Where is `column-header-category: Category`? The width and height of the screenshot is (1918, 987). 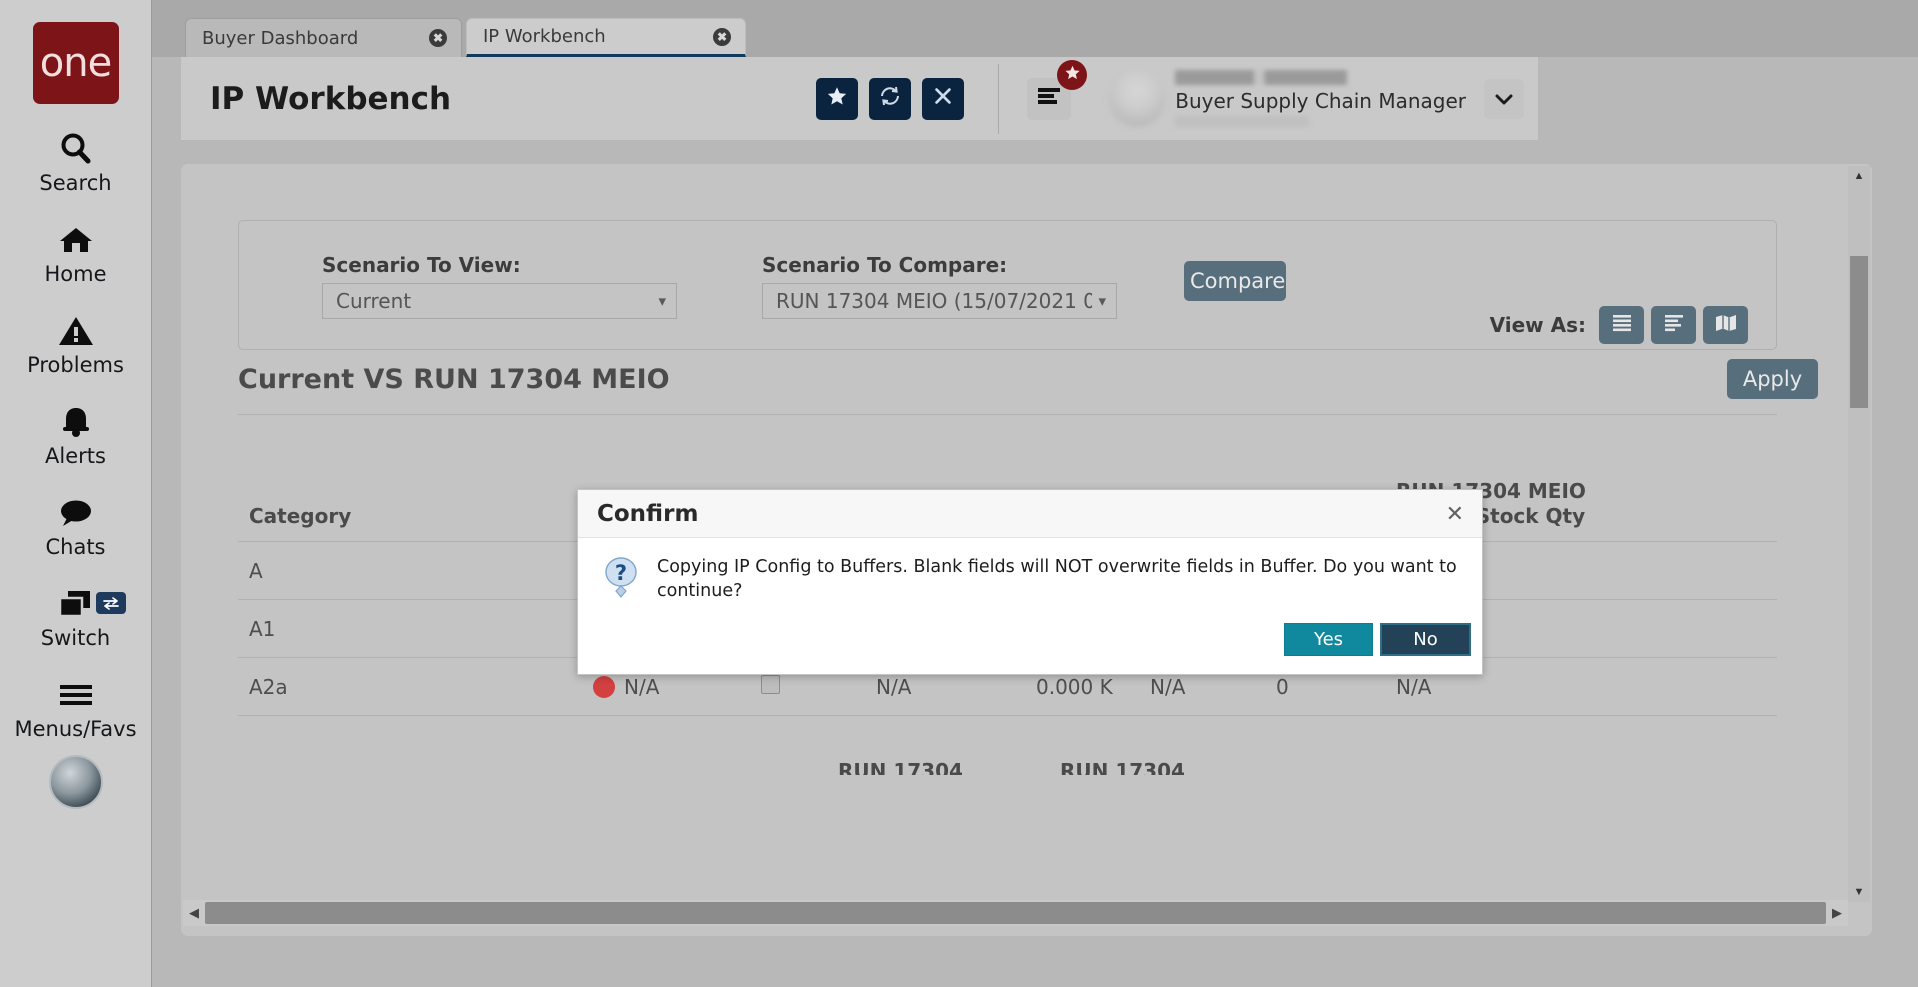 column-header-category: Category is located at coordinates (300, 516).